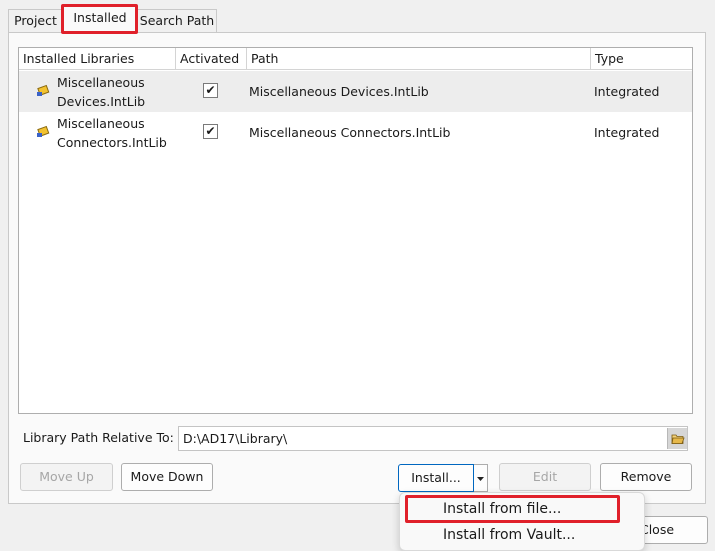 The image size is (715, 551). I want to click on move-down-button: Move Down, so click(167, 477).